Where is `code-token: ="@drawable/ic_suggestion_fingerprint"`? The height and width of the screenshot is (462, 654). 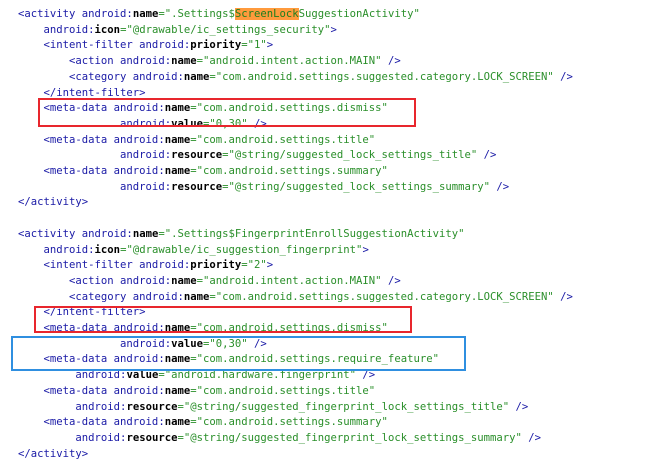 code-token: ="@drawable/ic_suggestion_fingerprint" is located at coordinates (241, 249).